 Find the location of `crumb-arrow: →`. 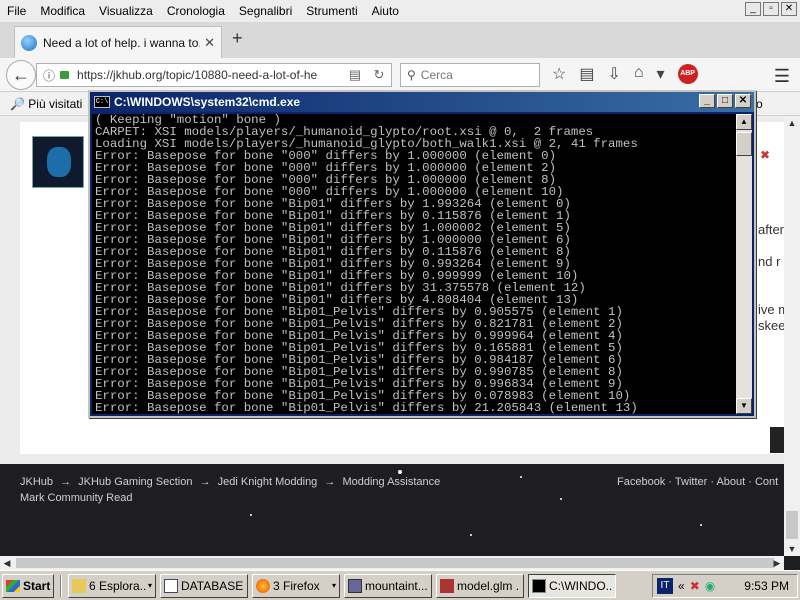

crumb-arrow: → is located at coordinates (330, 482).